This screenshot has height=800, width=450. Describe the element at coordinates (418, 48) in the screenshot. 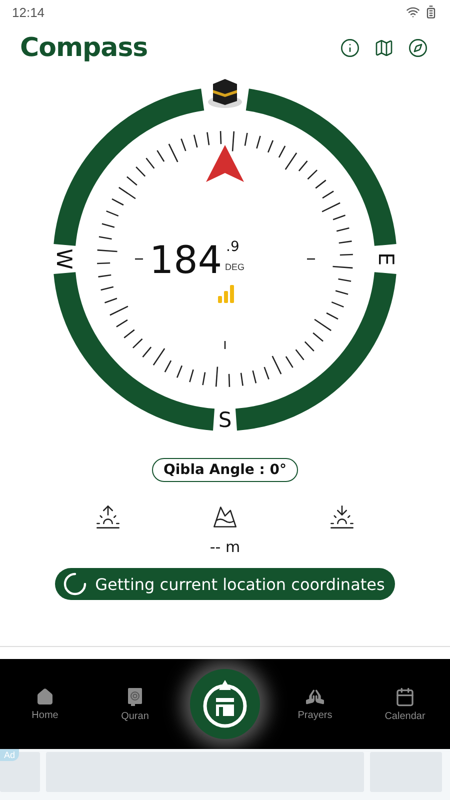

I see `compass-button` at that location.